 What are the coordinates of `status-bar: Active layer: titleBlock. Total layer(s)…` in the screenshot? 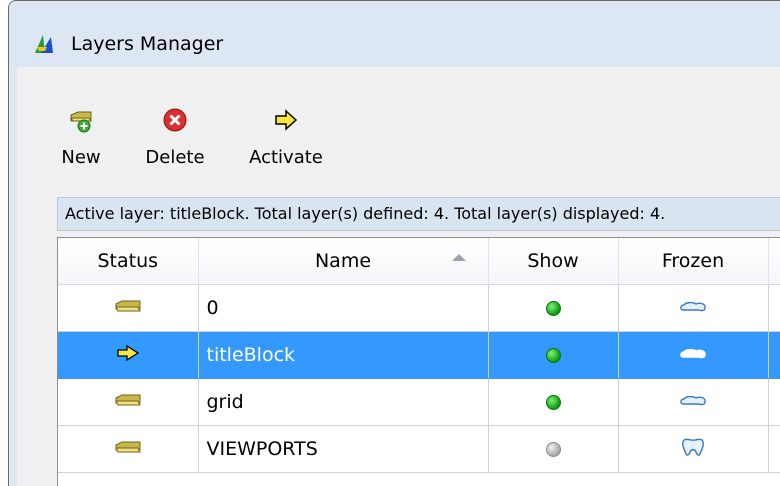 It's located at (418, 214).